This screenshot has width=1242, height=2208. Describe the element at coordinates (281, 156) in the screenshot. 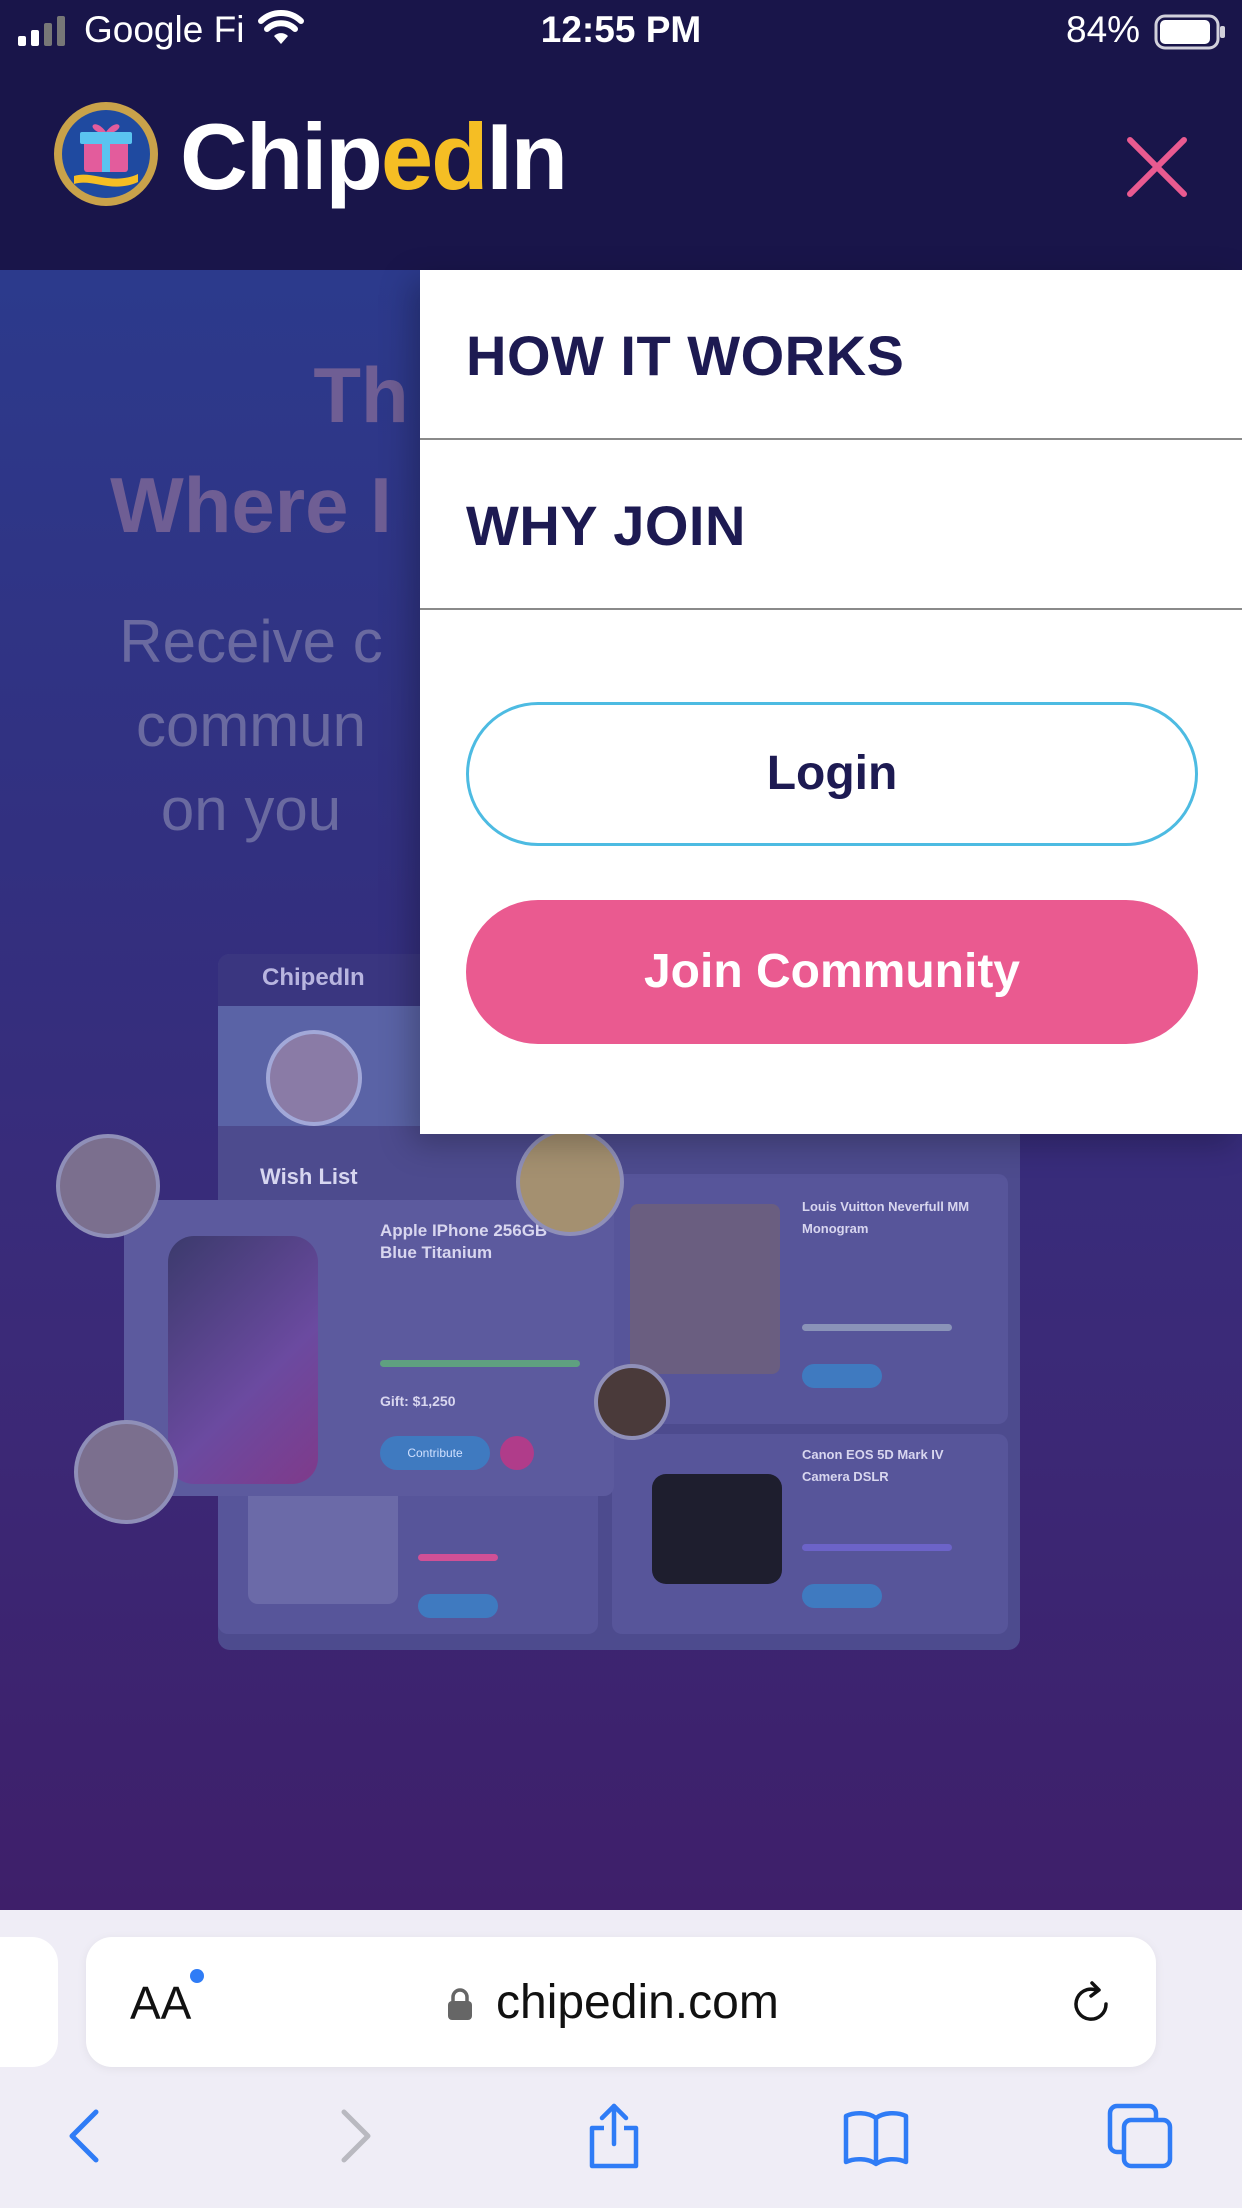

I see `brand-part-chip: Chip` at that location.